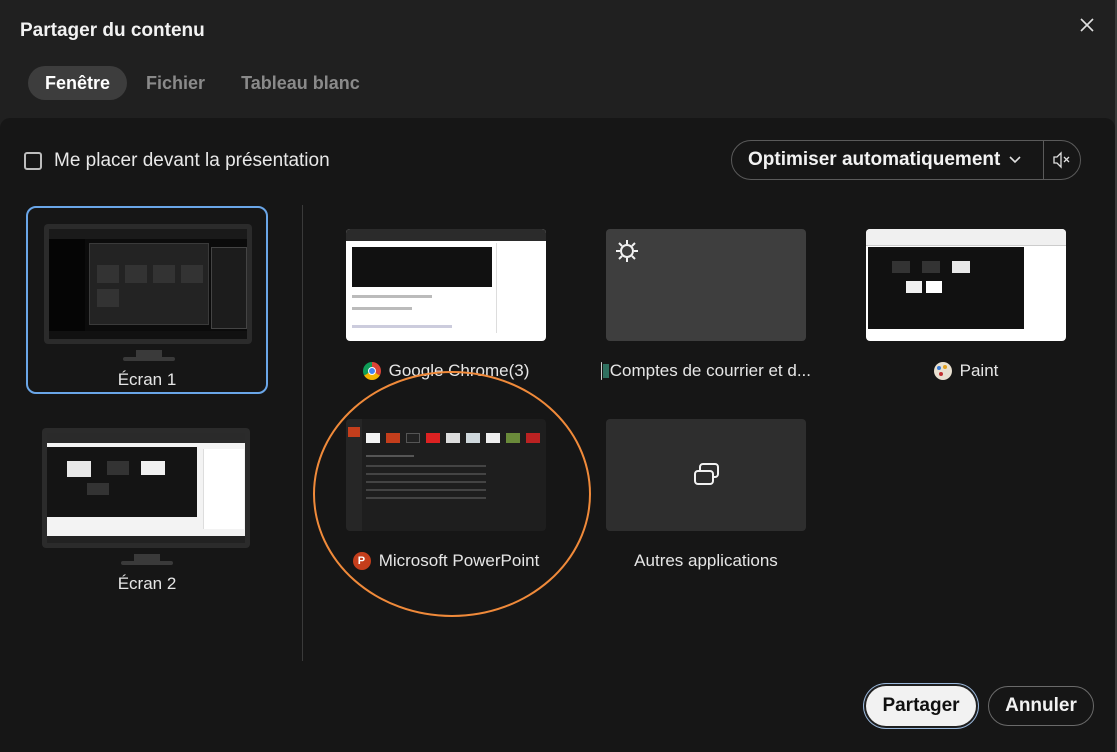  I want to click on optimize-control: Optimiser automatiquement, so click(906, 160).